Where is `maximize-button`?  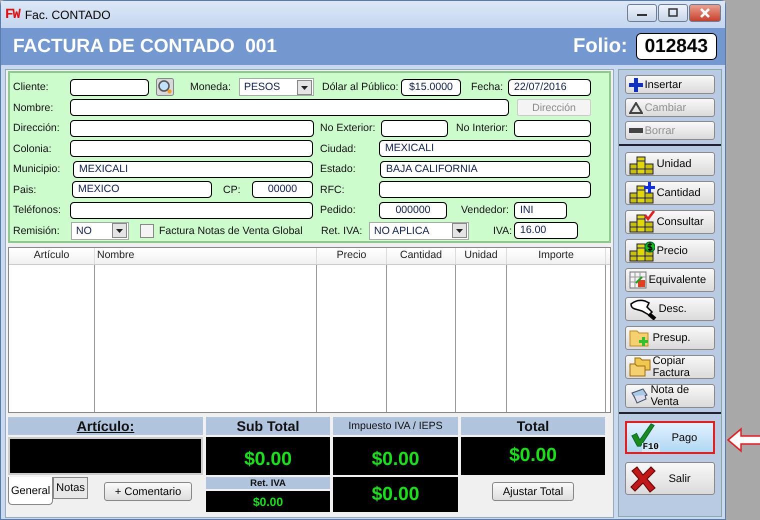 maximize-button is located at coordinates (673, 13).